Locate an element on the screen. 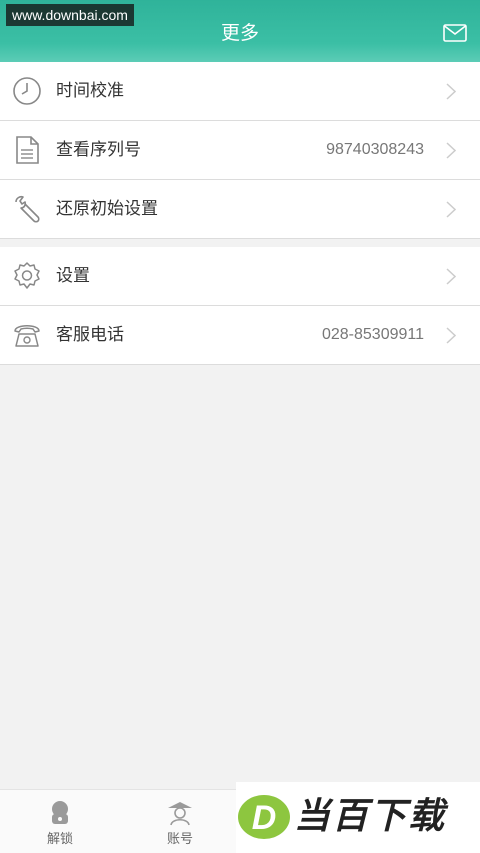  clock-icon is located at coordinates (27, 91).